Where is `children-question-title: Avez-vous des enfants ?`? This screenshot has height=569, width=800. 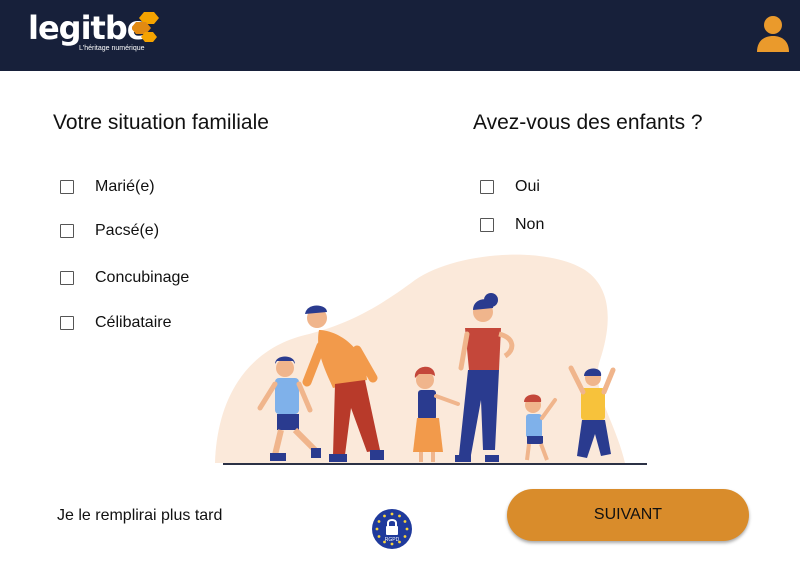
children-question-title: Avez-vous des enfants ? is located at coordinates (588, 122).